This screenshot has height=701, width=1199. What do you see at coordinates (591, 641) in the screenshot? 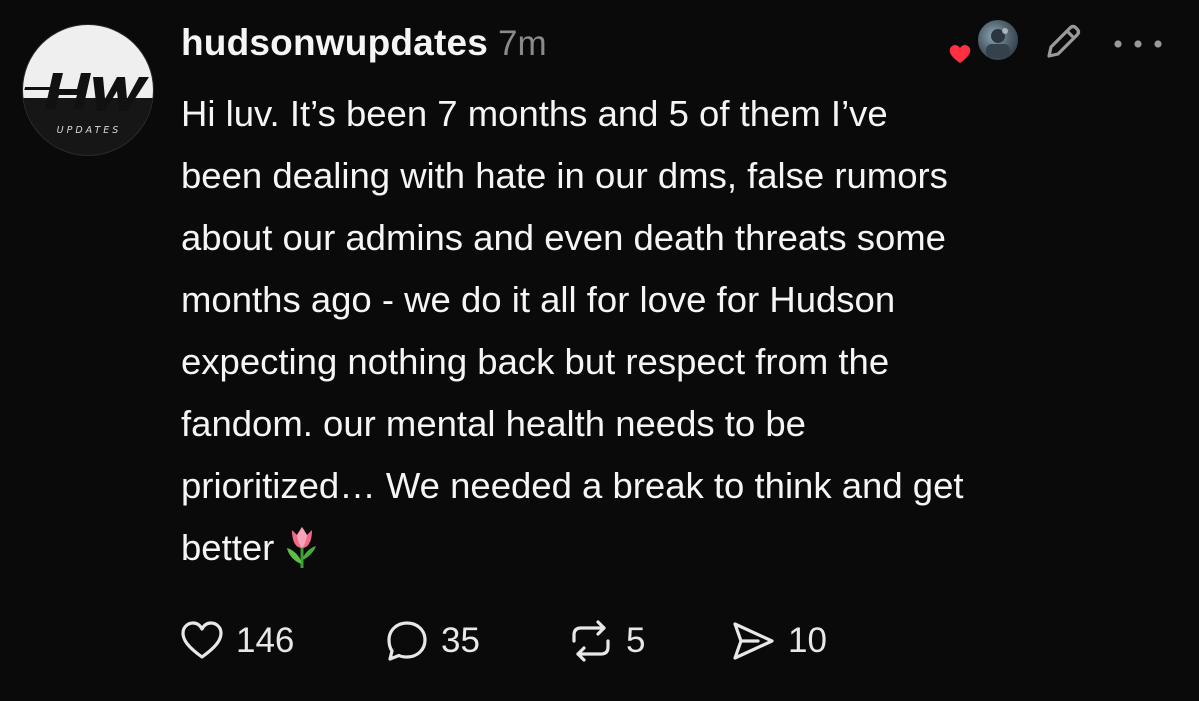
I see `repost-icon` at bounding box center [591, 641].